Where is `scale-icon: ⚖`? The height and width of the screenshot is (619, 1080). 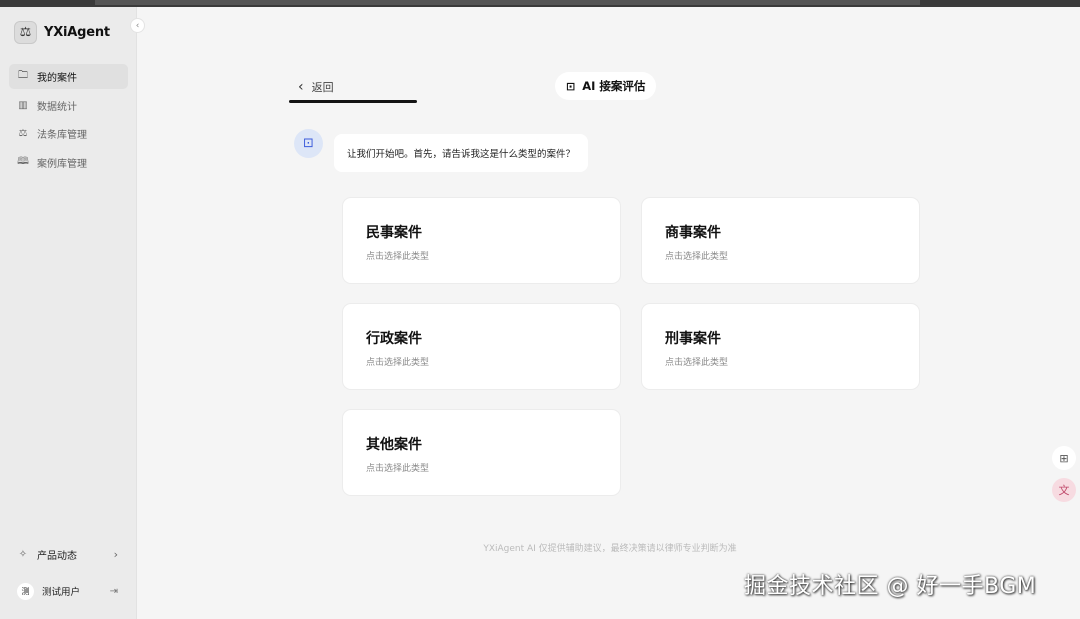 scale-icon: ⚖ is located at coordinates (23, 133).